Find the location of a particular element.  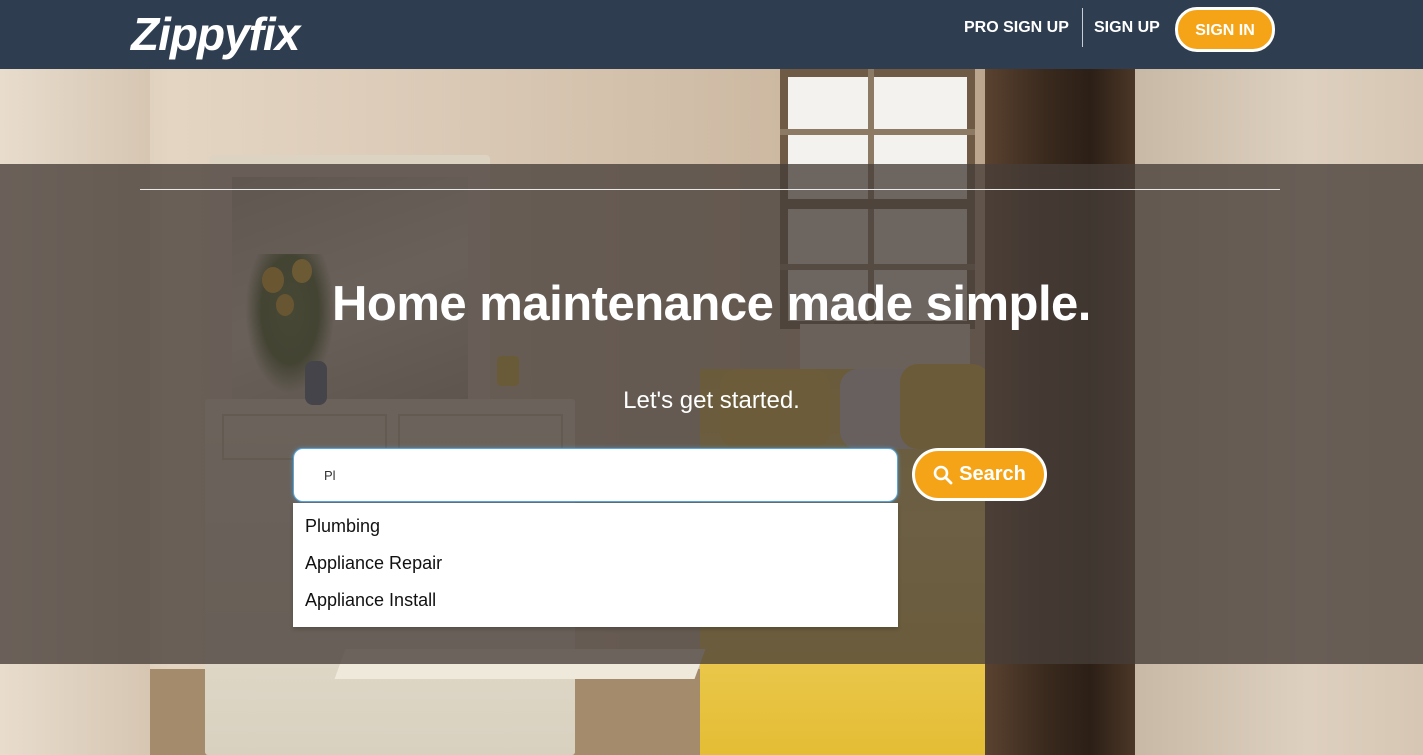

service-search-input is located at coordinates (595, 475).